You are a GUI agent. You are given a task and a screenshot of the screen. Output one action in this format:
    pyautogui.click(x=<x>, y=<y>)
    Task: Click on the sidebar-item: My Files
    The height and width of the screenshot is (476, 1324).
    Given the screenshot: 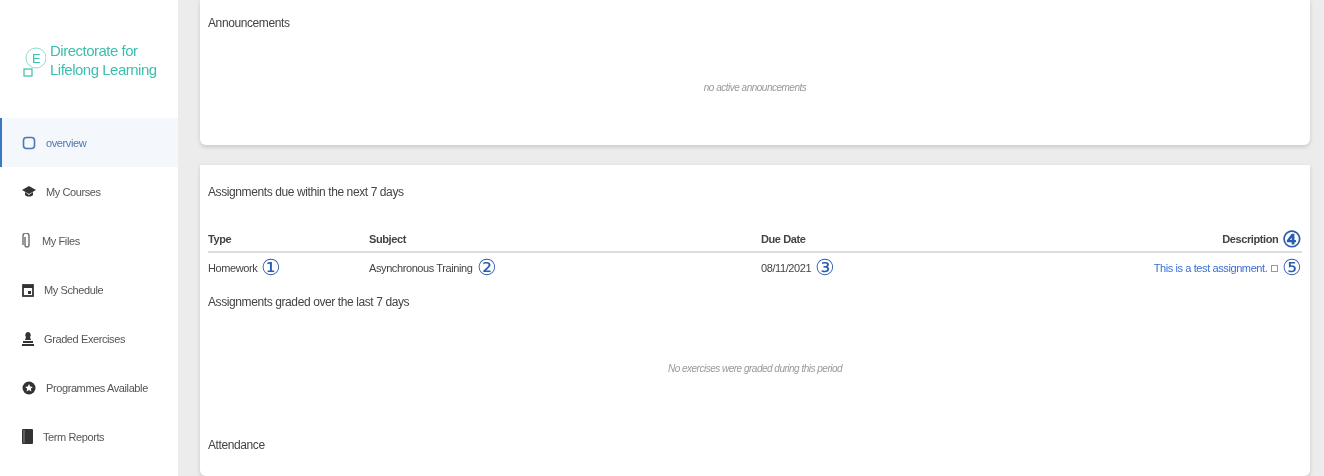 What is the action you would take?
    pyautogui.click(x=89, y=240)
    